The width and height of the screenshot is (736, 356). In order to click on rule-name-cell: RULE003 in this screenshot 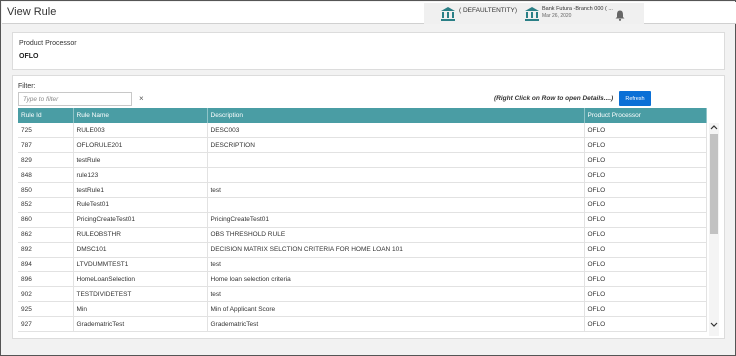, I will do `click(140, 131)`.